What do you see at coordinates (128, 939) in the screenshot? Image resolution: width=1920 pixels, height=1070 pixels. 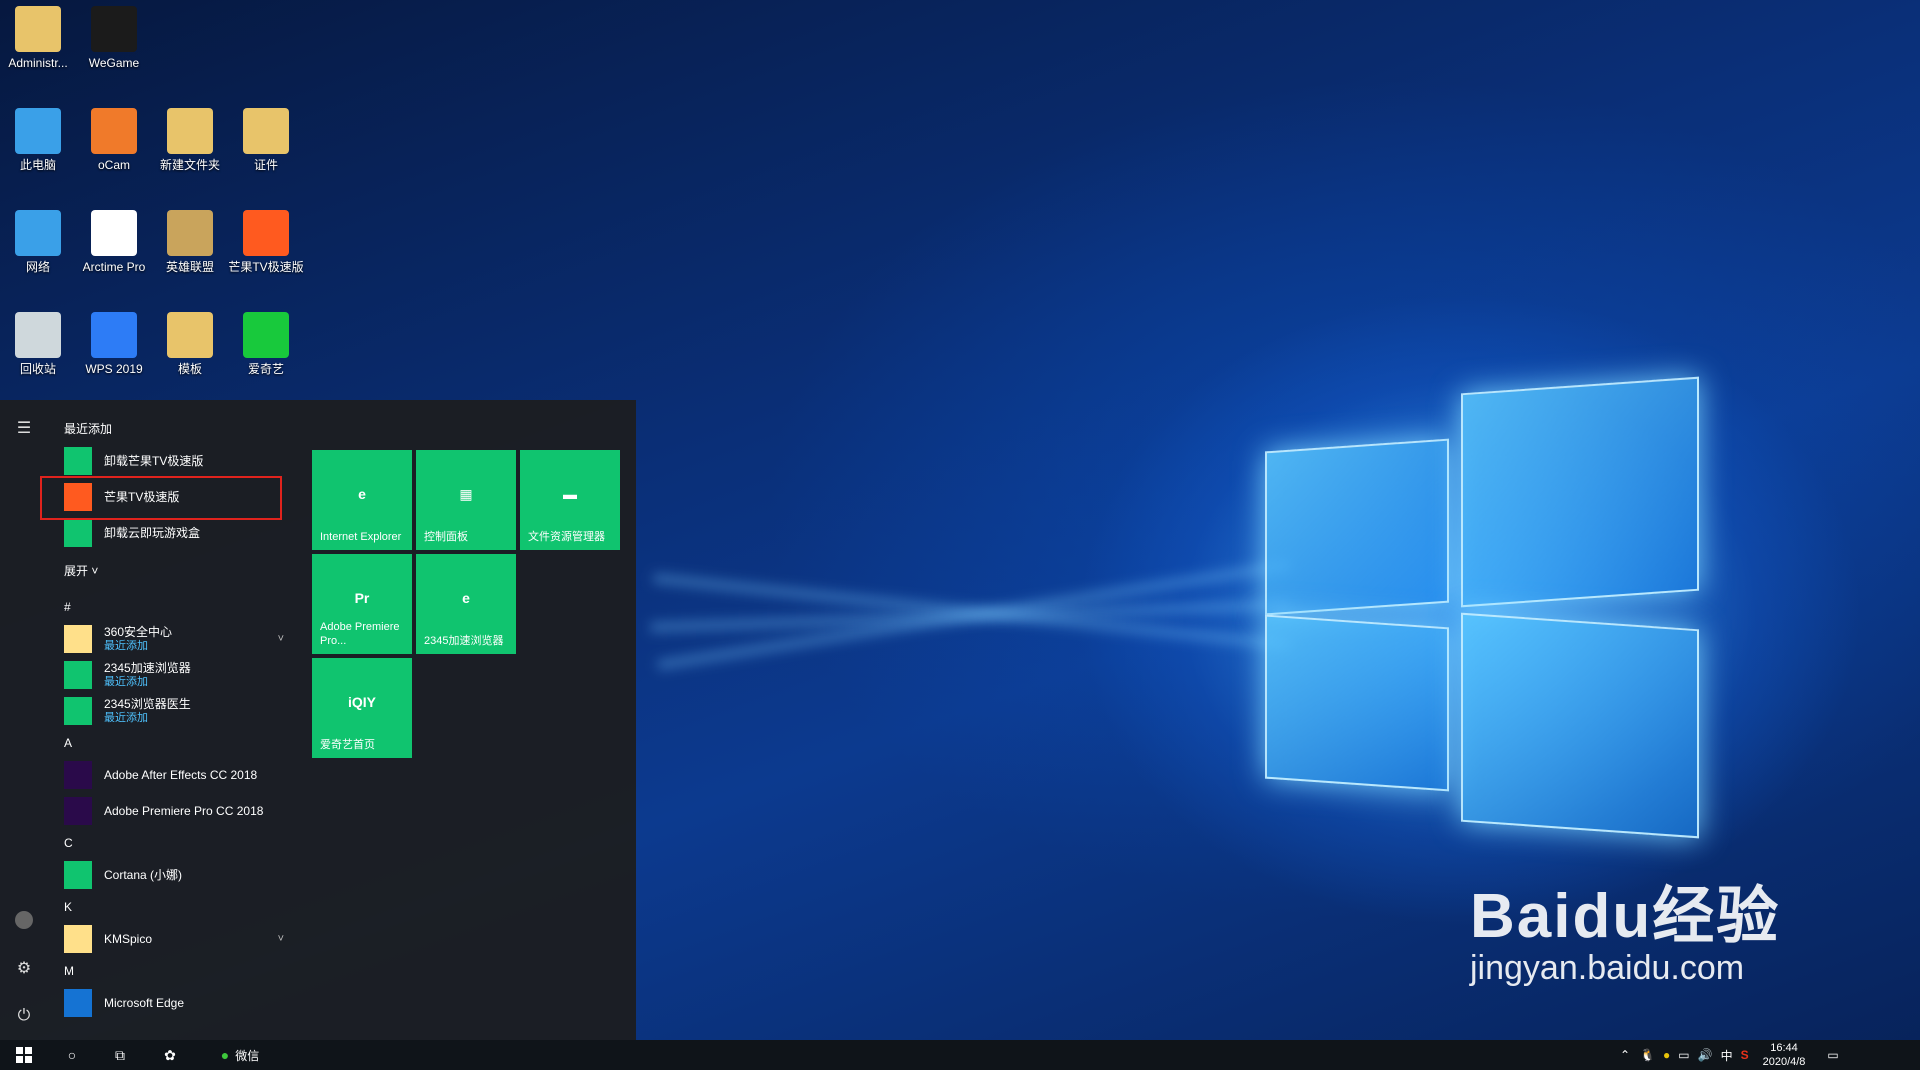 I see `app-label: KMSpico` at bounding box center [128, 939].